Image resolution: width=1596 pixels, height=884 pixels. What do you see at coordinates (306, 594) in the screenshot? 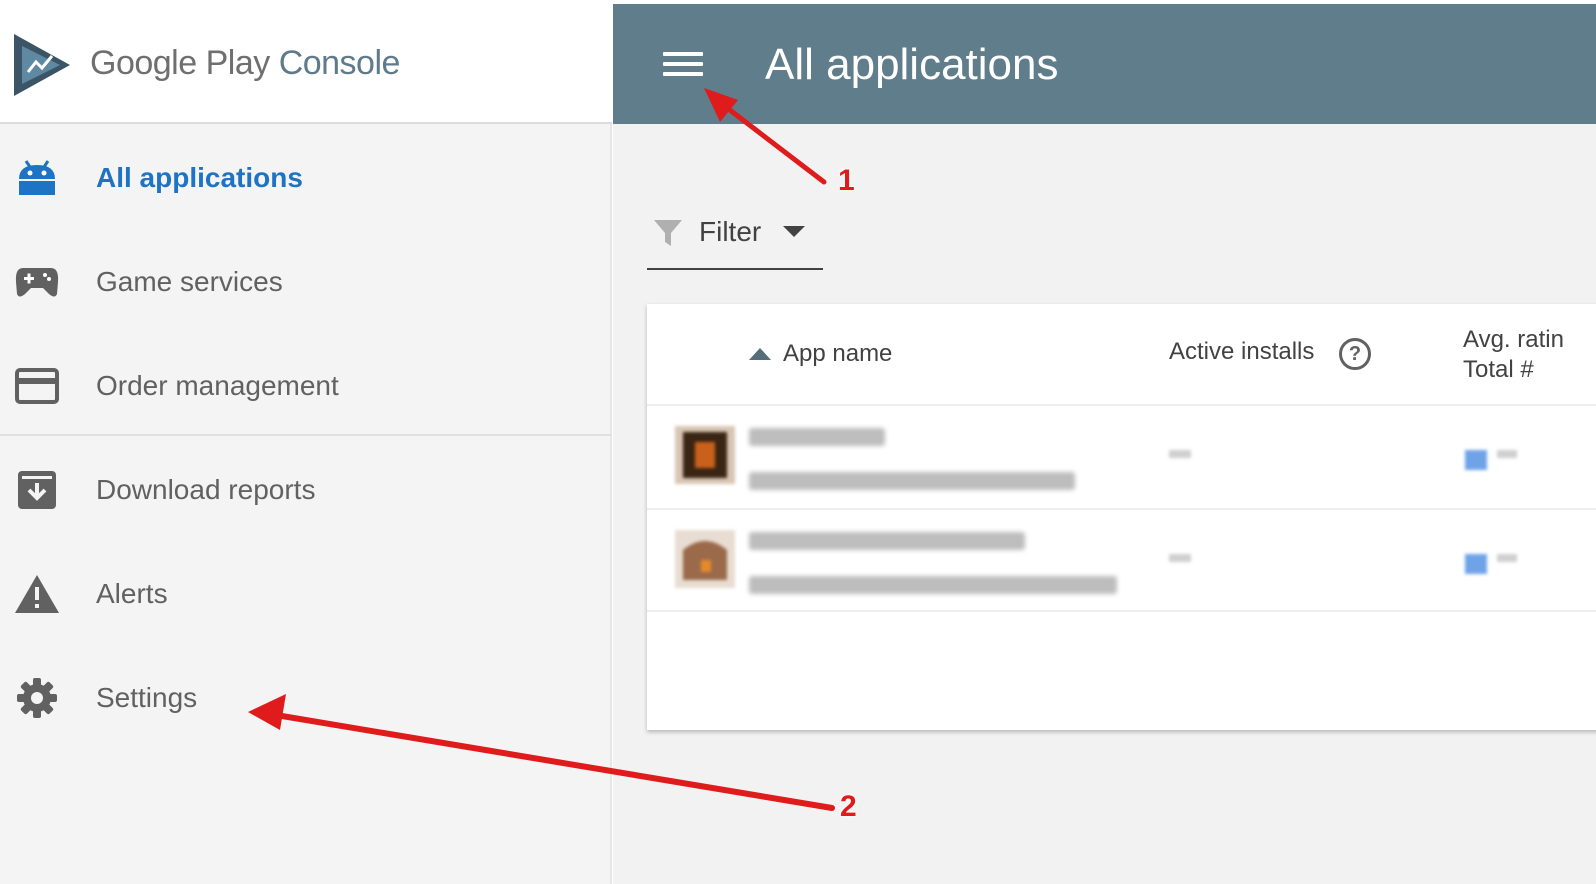
I see `sidebar-item-alerts: Alerts` at bounding box center [306, 594].